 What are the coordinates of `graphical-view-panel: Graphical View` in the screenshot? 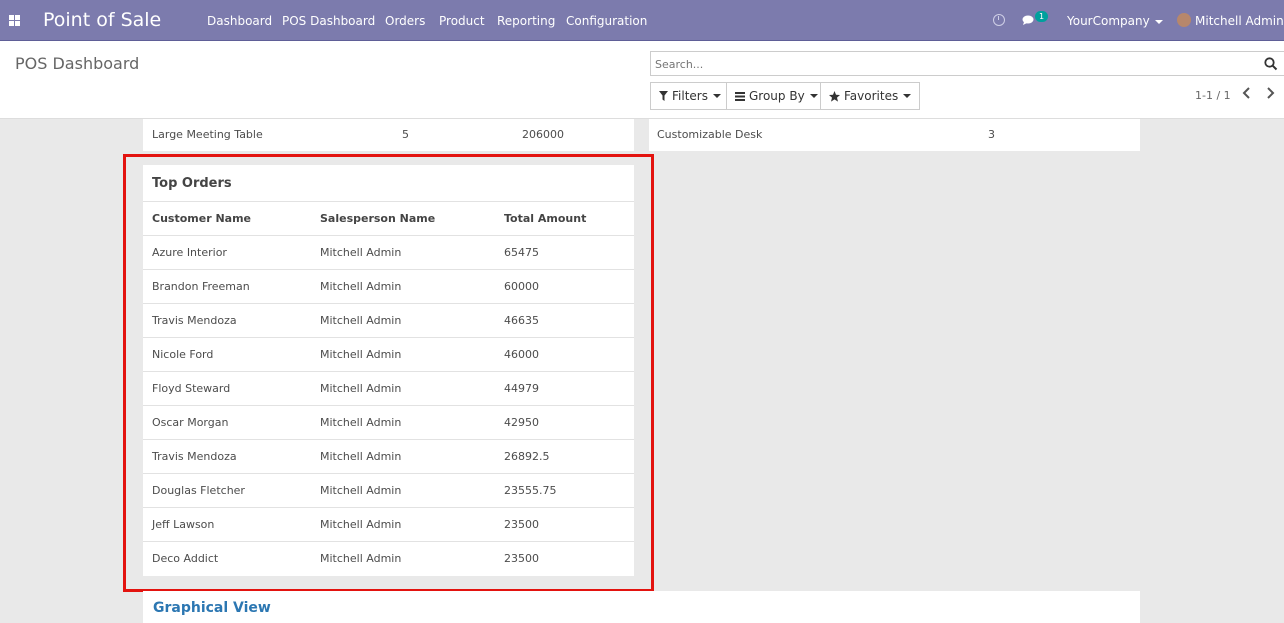 It's located at (641, 607).